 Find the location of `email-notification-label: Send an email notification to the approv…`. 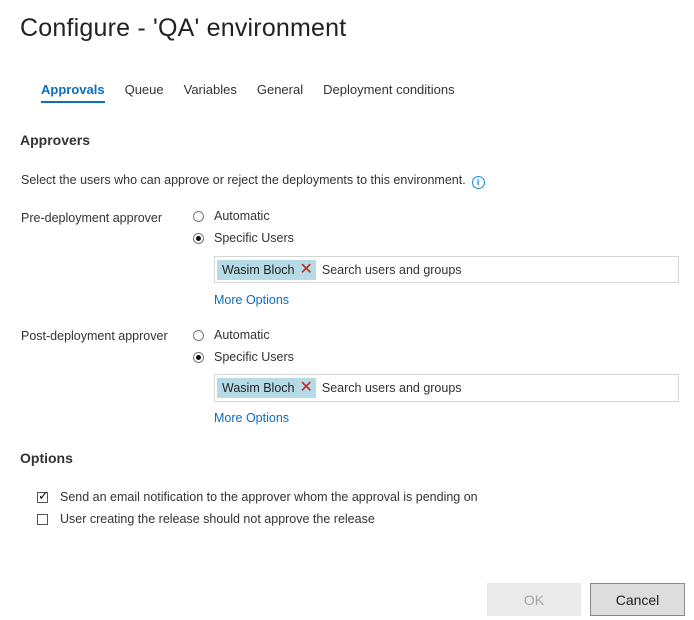

email-notification-label: Send an email notification to the approv… is located at coordinates (269, 497).